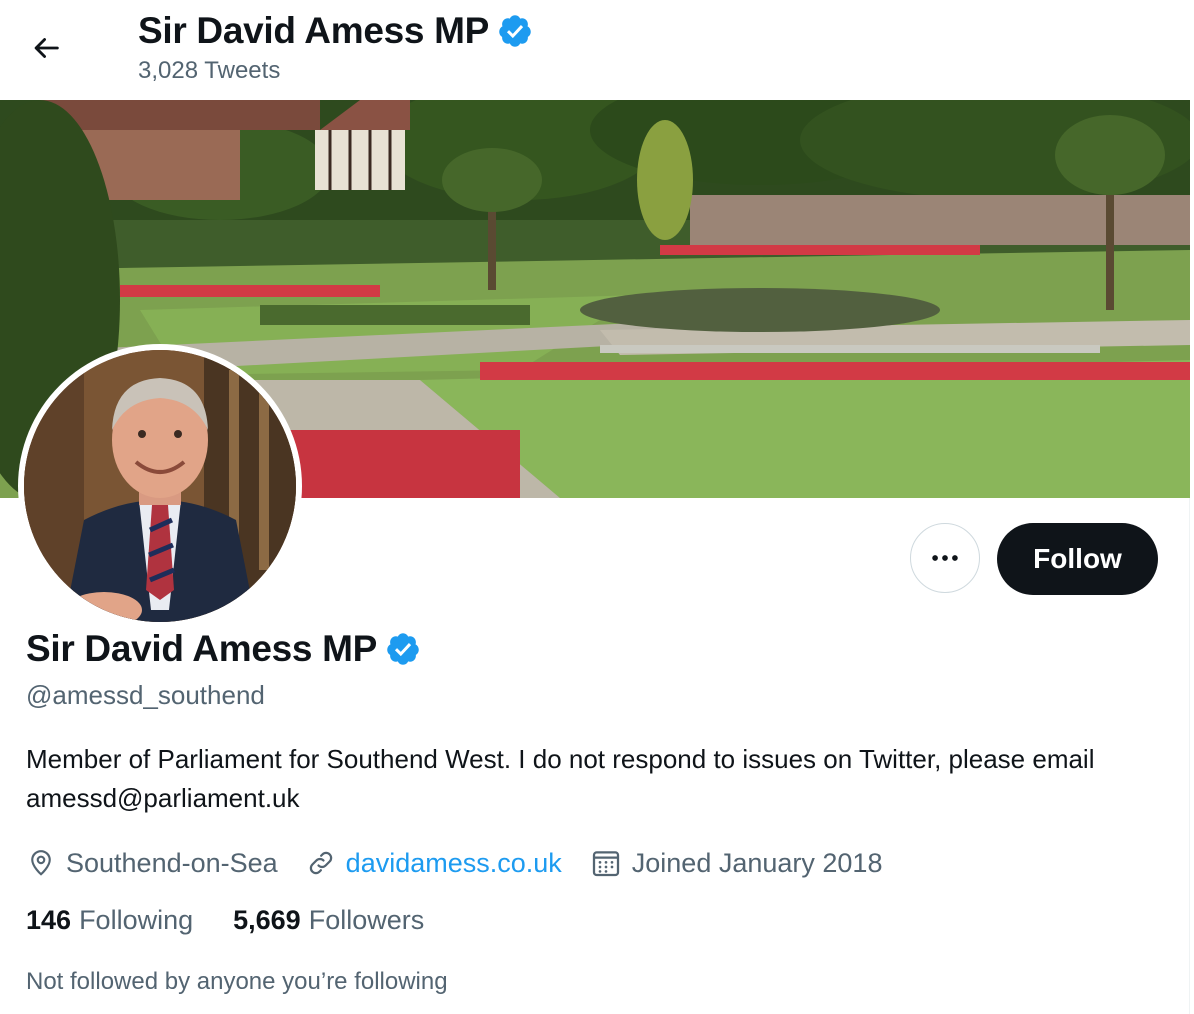 The height and width of the screenshot is (1014, 1194). Describe the element at coordinates (49, 920) in the screenshot. I see `following-count: 146` at that location.